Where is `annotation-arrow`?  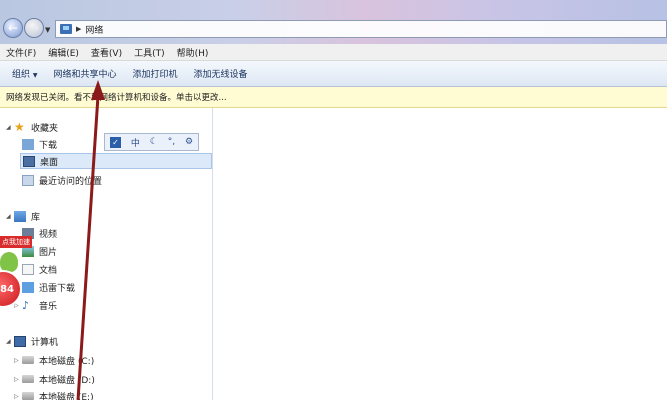 annotation-arrow is located at coordinates (90, 240).